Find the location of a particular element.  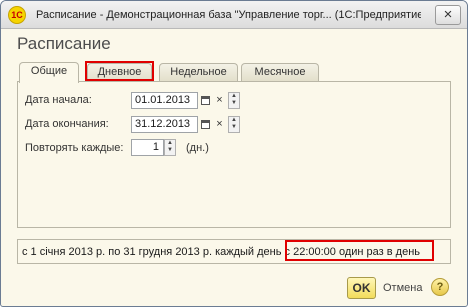

close-button: × is located at coordinates (448, 15).